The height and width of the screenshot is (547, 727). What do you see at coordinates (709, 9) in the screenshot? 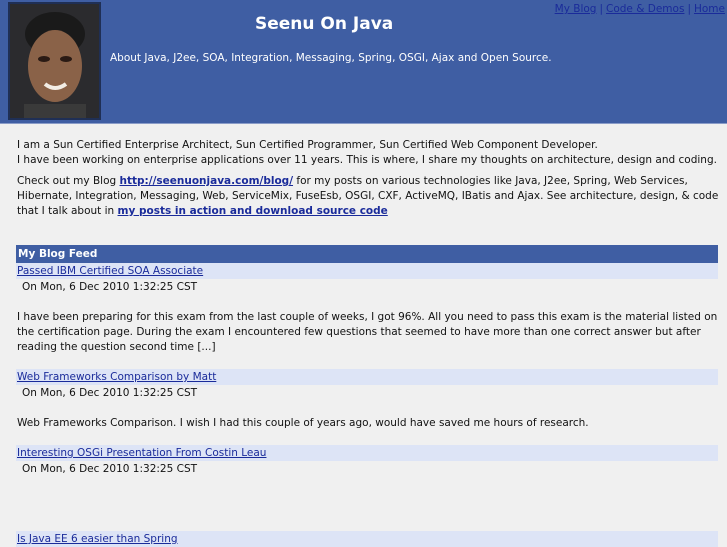
I see `nav-home-link: Home` at bounding box center [709, 9].